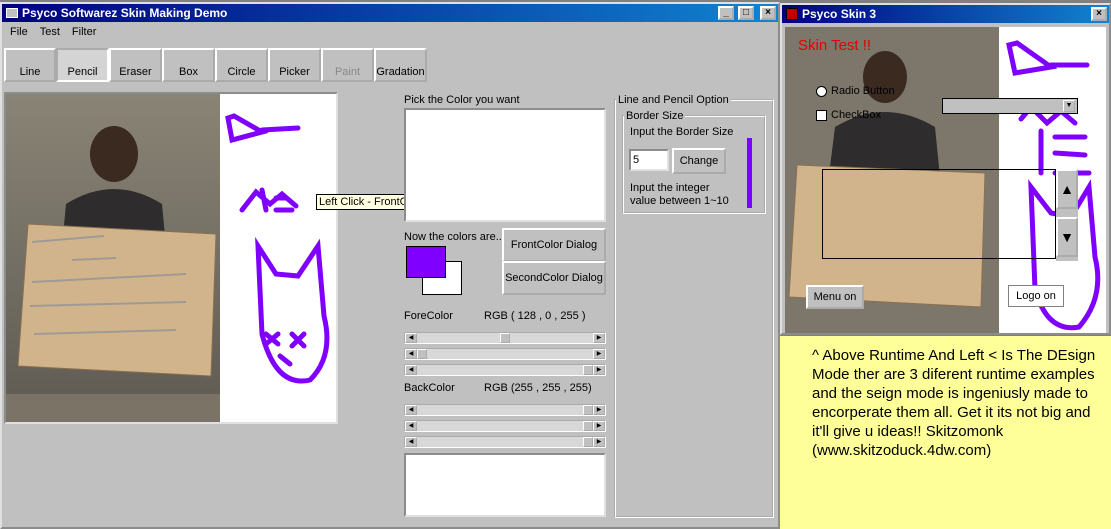 The height and width of the screenshot is (529, 1111). I want to click on tool-pencil: Pencil, so click(82, 65).